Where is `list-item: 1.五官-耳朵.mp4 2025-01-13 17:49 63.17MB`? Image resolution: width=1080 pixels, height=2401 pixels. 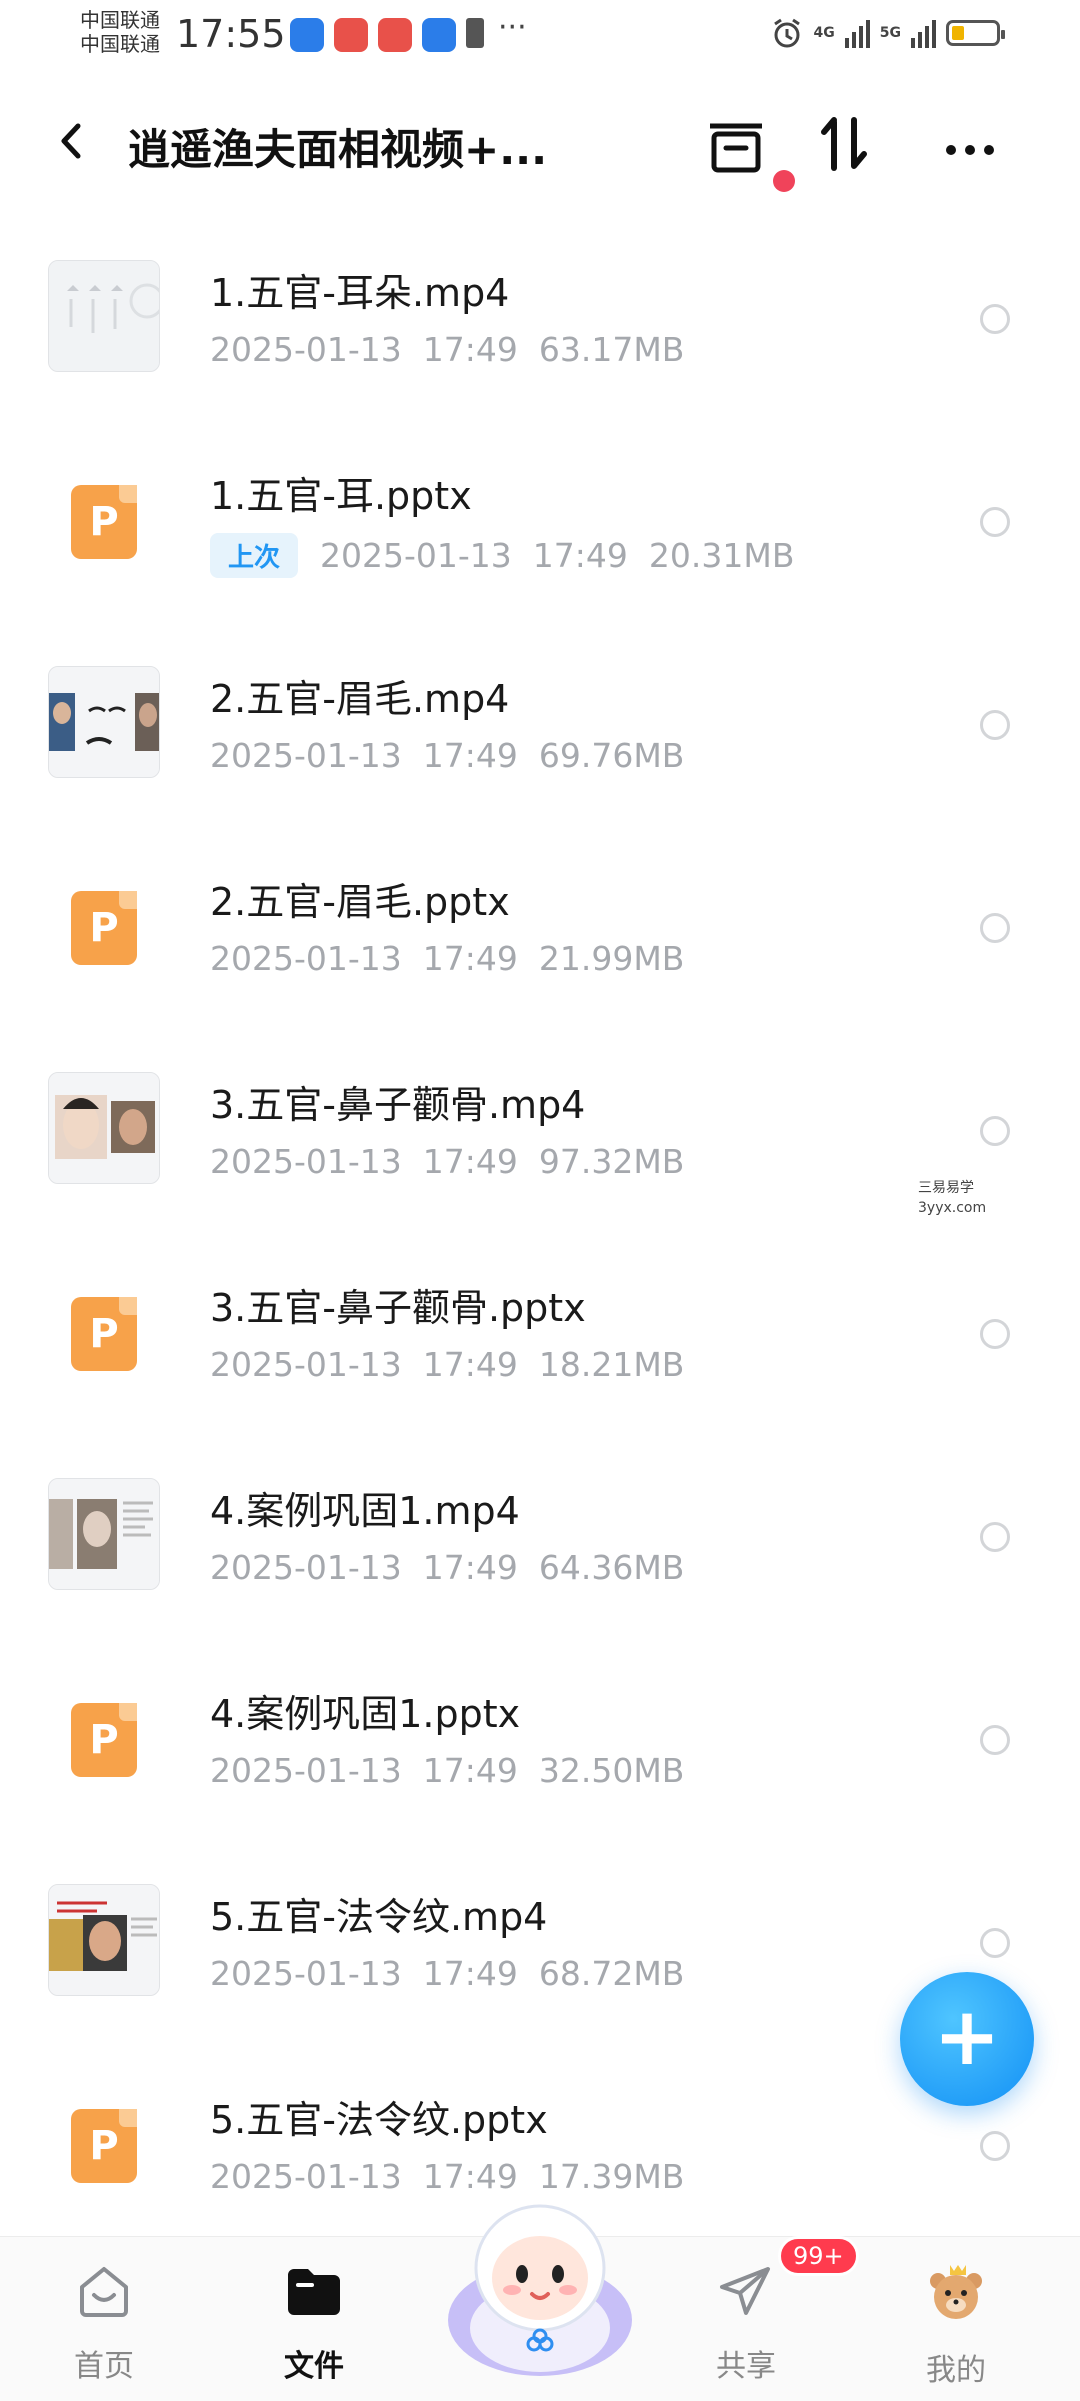 list-item: 1.五官-耳朵.mp4 2025-01-13 17:49 63.17MB is located at coordinates (540, 297).